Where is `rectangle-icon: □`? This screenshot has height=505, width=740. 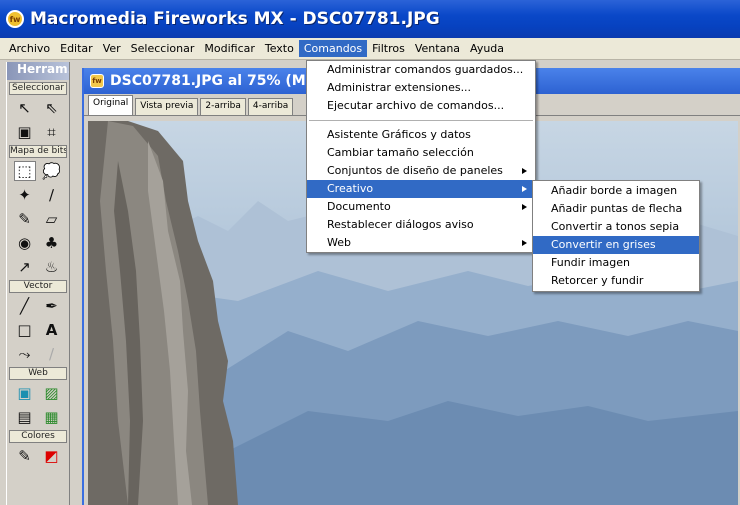 rectangle-icon: □ is located at coordinates (25, 330).